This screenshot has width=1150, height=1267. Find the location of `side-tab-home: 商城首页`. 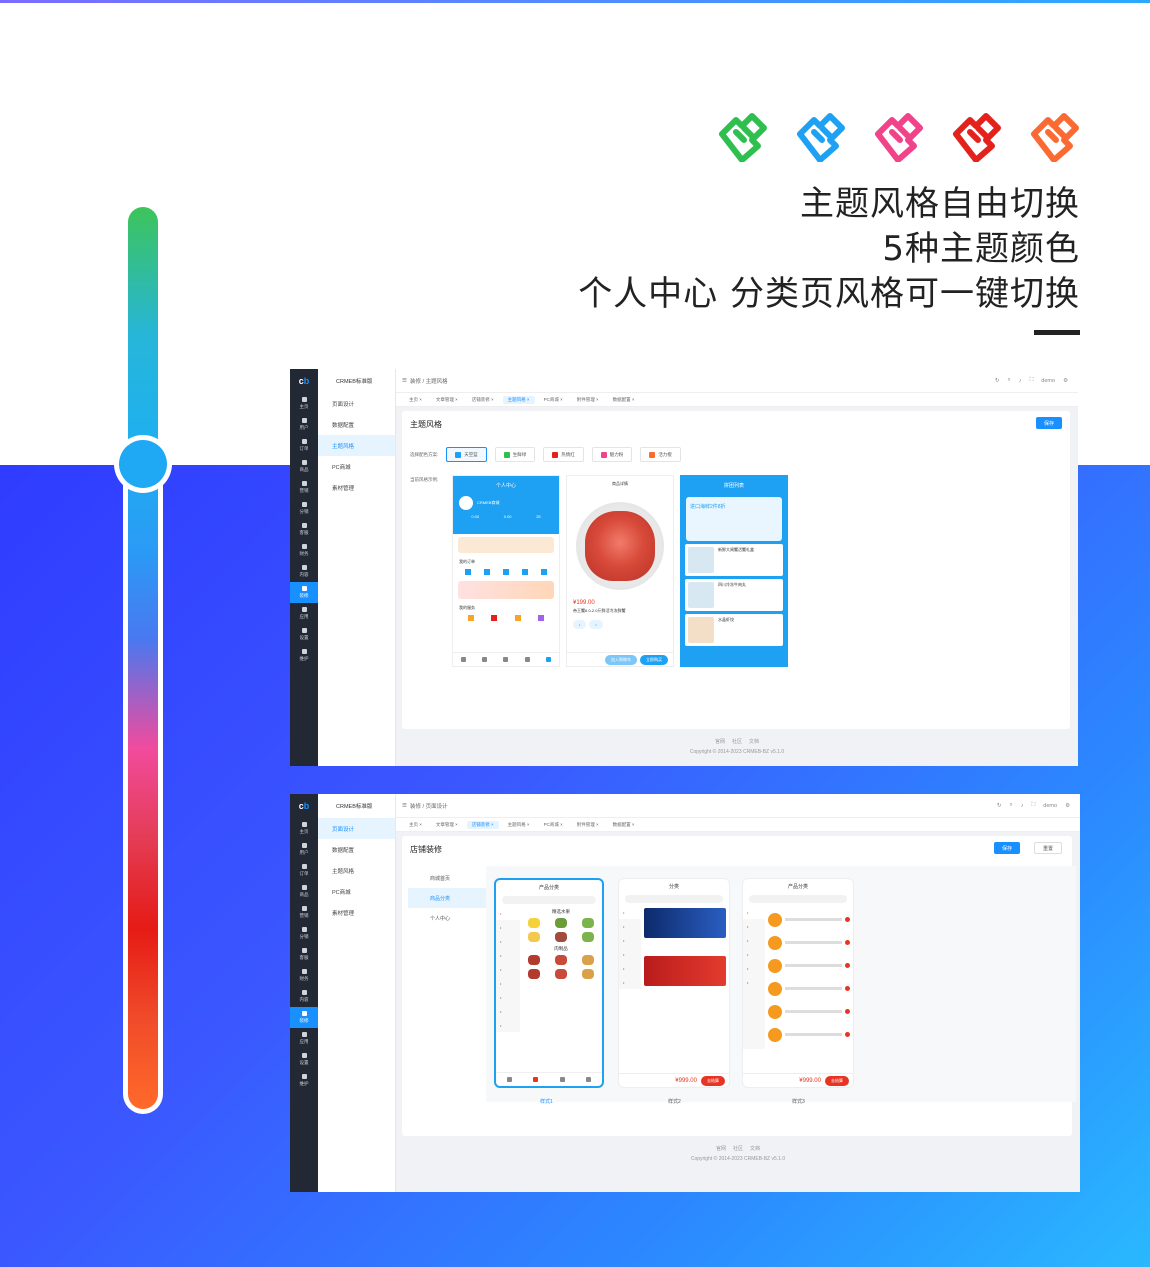

side-tab-home: 商城首页 is located at coordinates (448, 878).